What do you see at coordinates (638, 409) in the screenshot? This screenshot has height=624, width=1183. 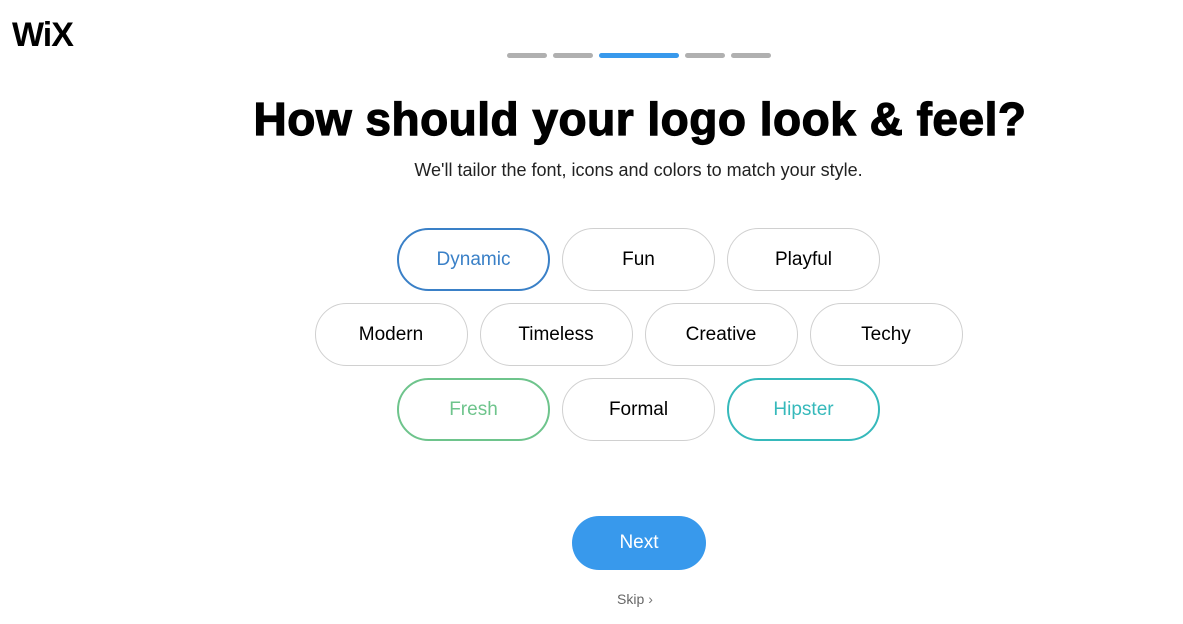 I see `style-option-formal: Formal` at bounding box center [638, 409].